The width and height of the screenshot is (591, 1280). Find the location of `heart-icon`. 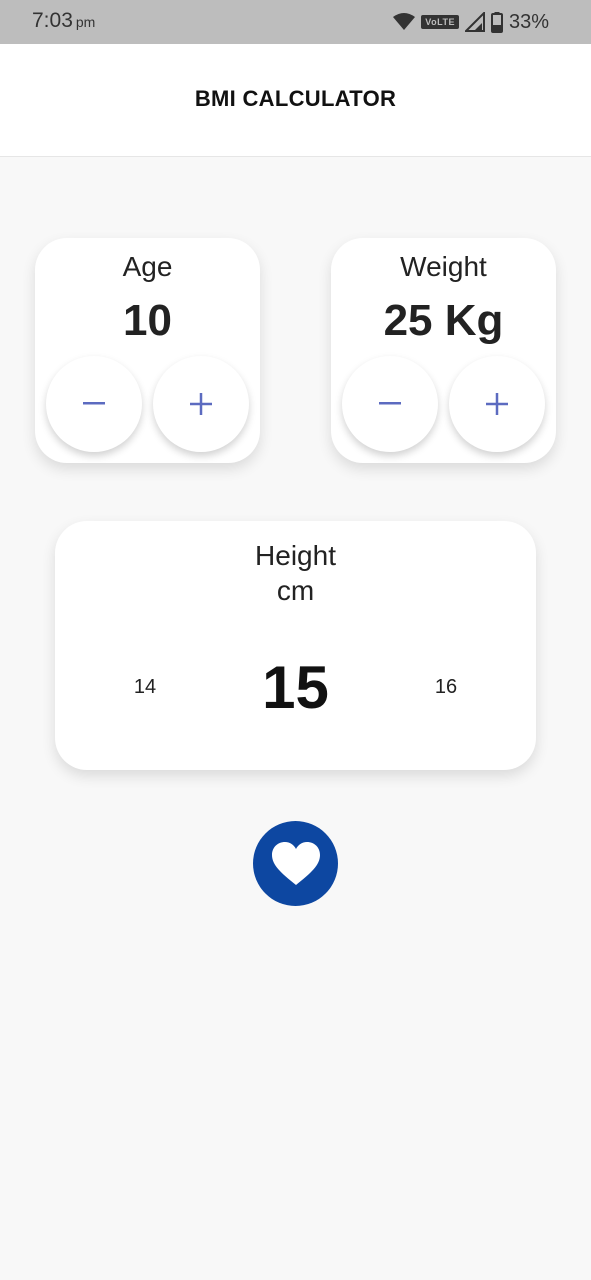

heart-icon is located at coordinates (295, 863).